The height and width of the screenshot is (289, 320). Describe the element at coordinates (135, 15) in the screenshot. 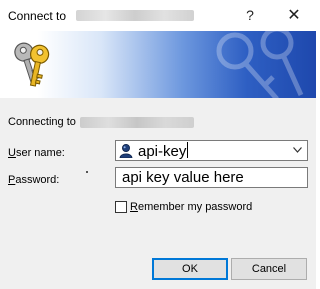

I see `redacted-server-name` at that location.